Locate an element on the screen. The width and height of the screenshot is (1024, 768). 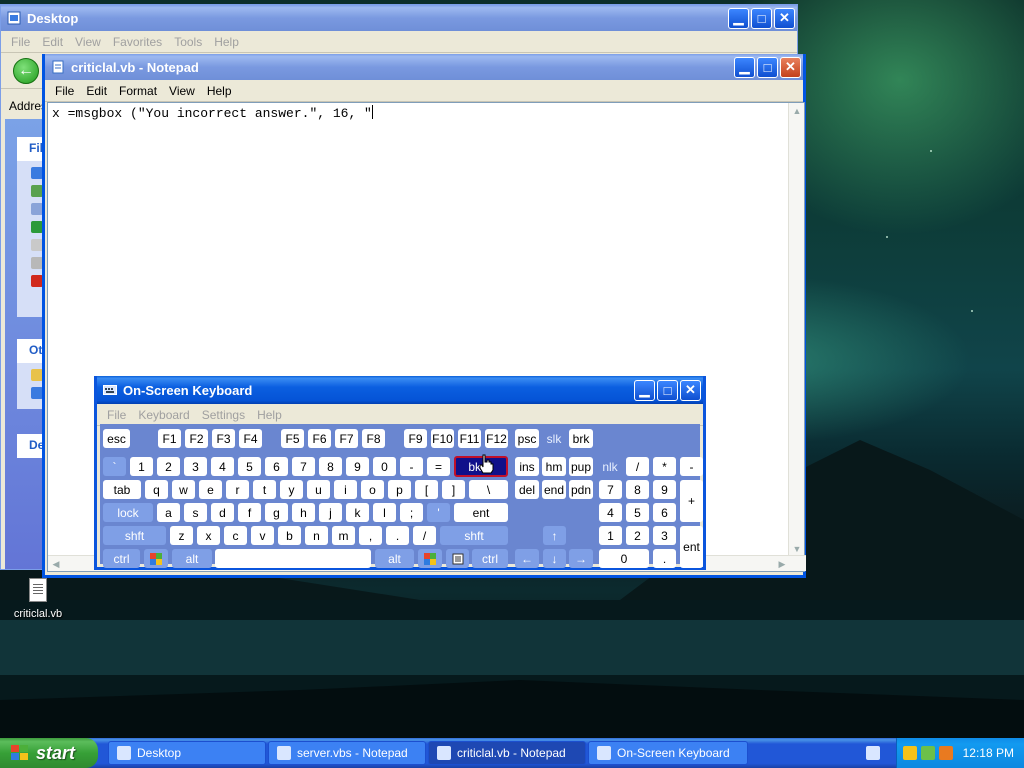
network-icon is located at coordinates (927, 753).